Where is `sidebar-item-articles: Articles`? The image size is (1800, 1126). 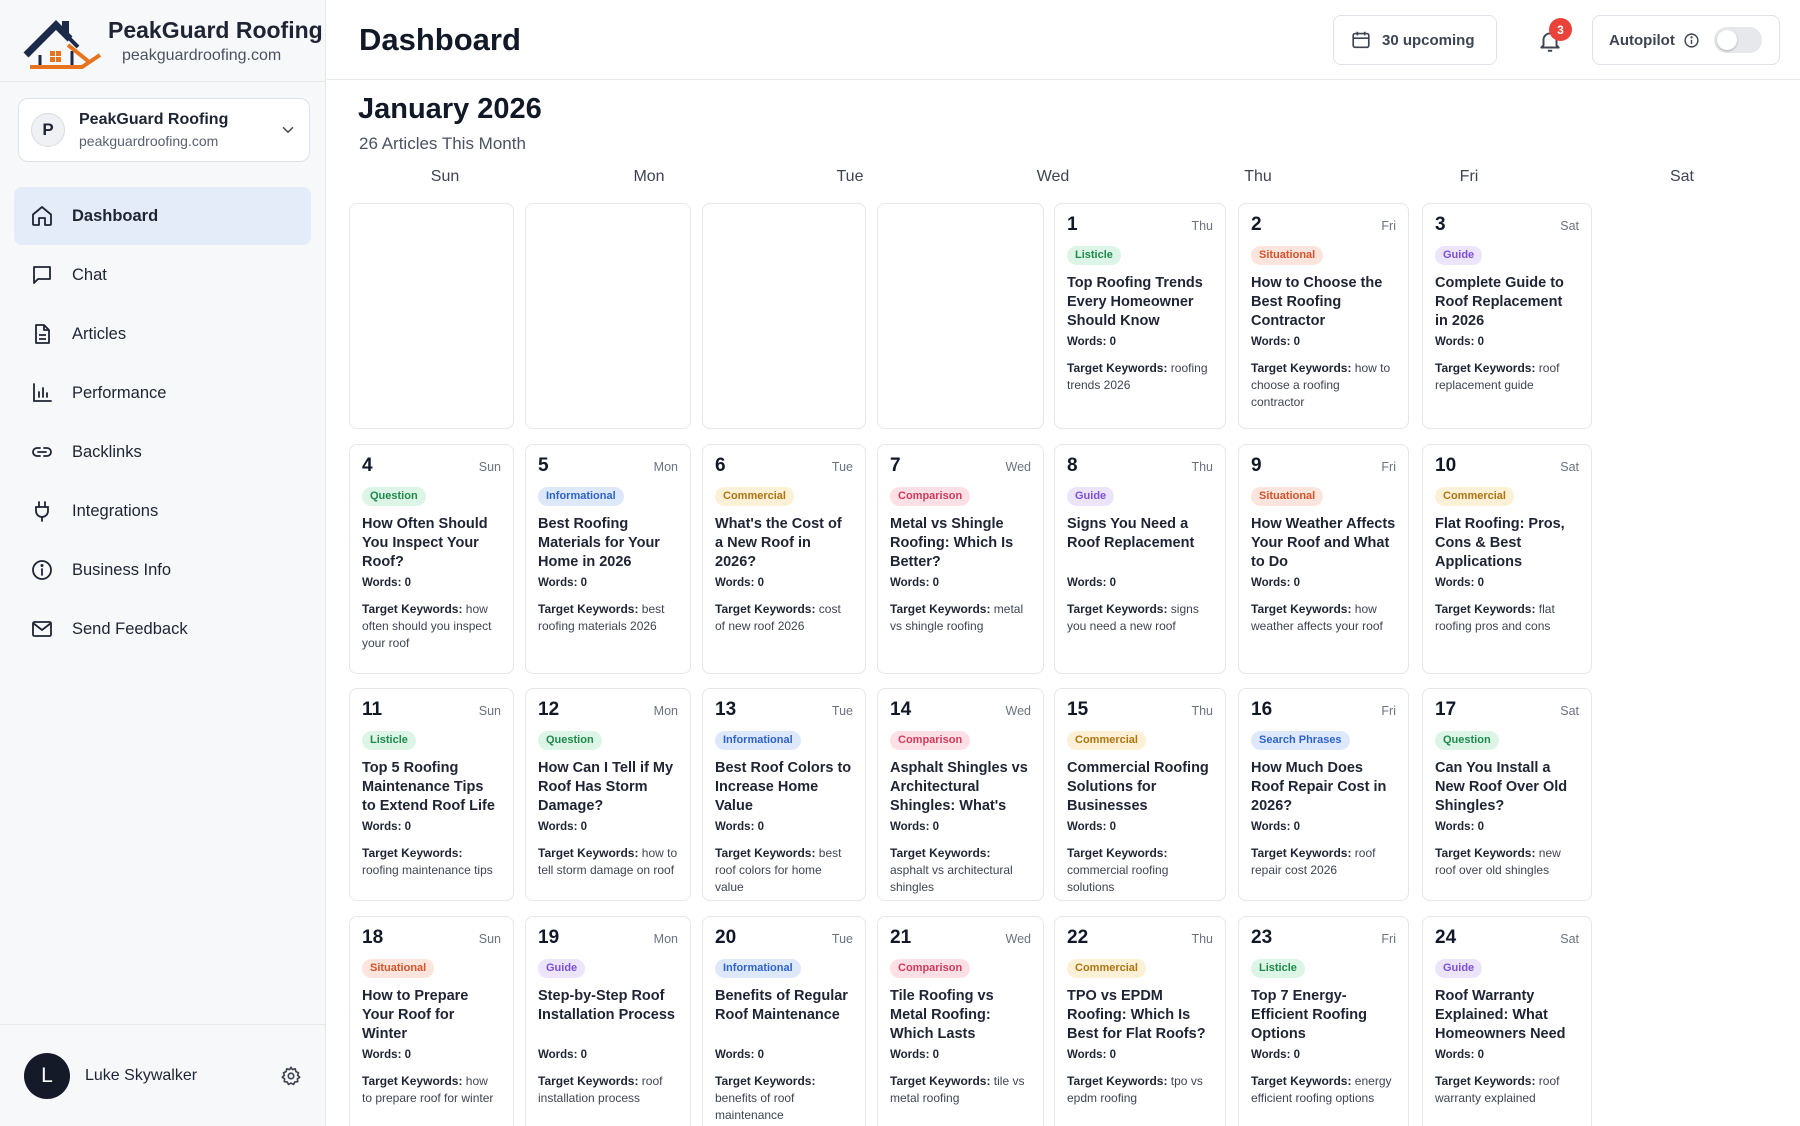
sidebar-item-articles: Articles is located at coordinates (162, 334).